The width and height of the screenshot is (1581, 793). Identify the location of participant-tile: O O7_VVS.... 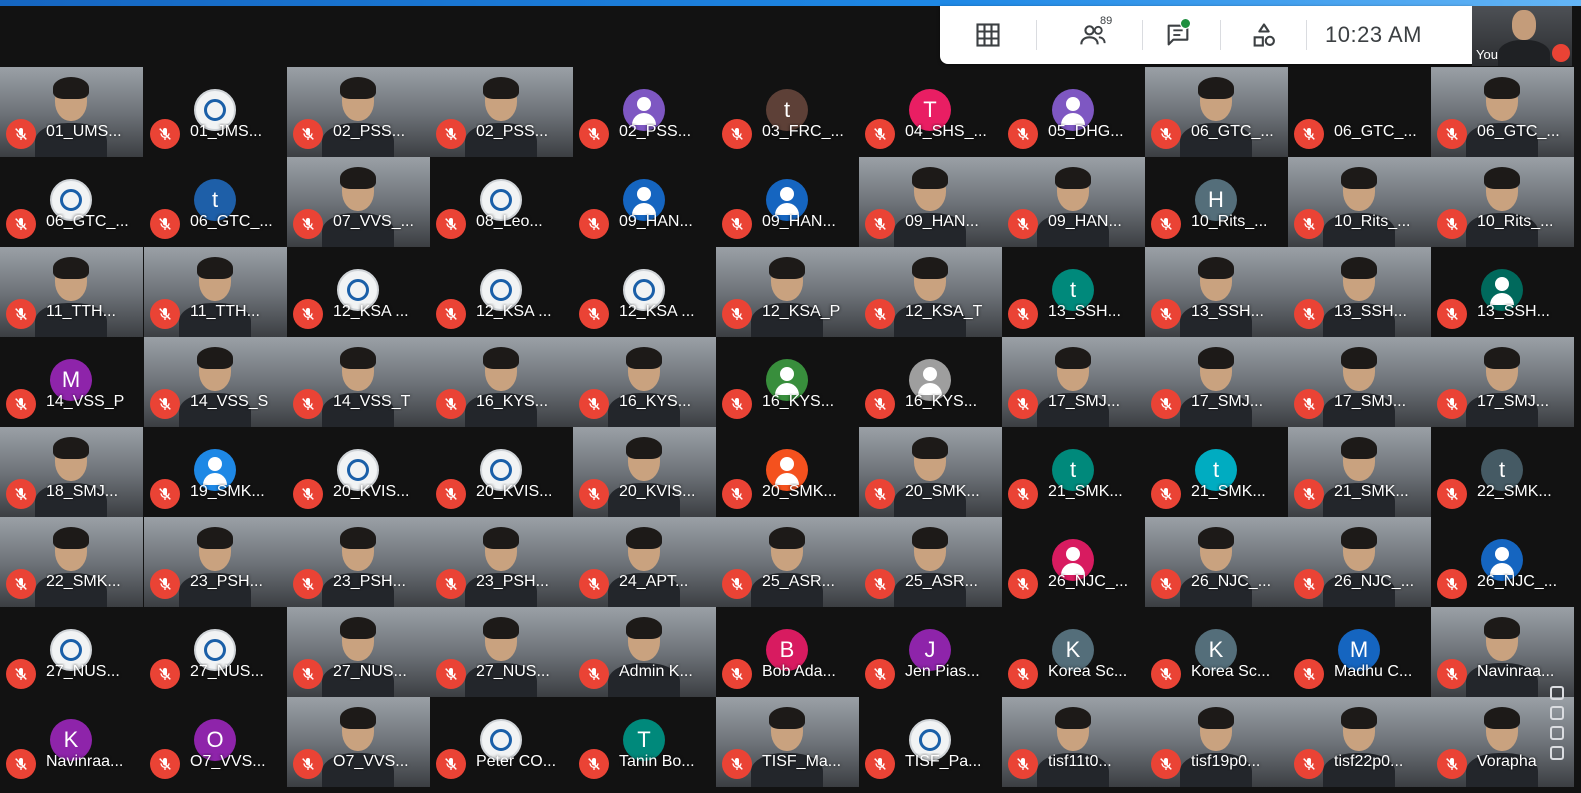
(215, 742).